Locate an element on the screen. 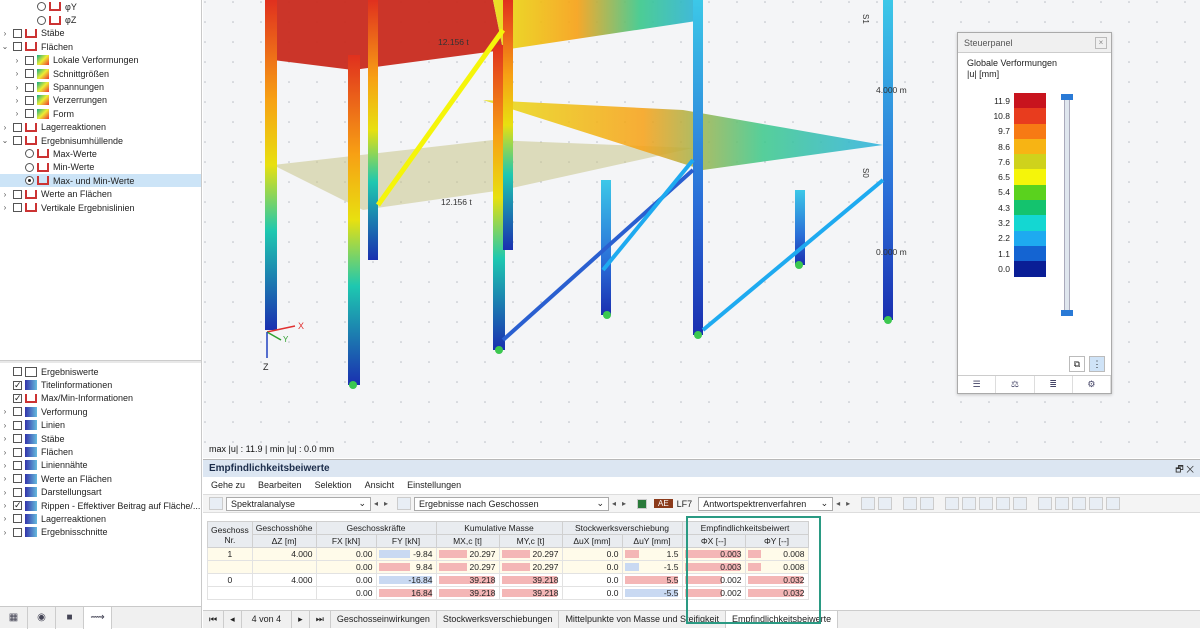  display-item: › Werte an Flächen is located at coordinates (100, 478).